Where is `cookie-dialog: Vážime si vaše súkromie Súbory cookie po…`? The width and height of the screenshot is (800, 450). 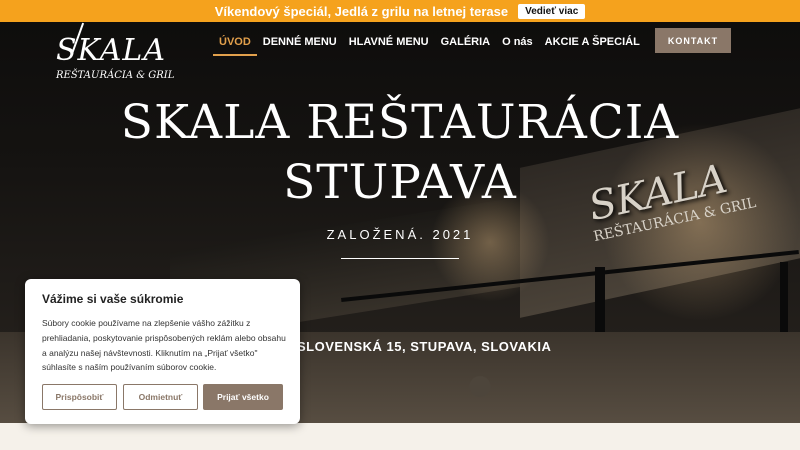
cookie-dialog: Vážime si vaše súkromie Súbory cookie po… is located at coordinates (162, 351).